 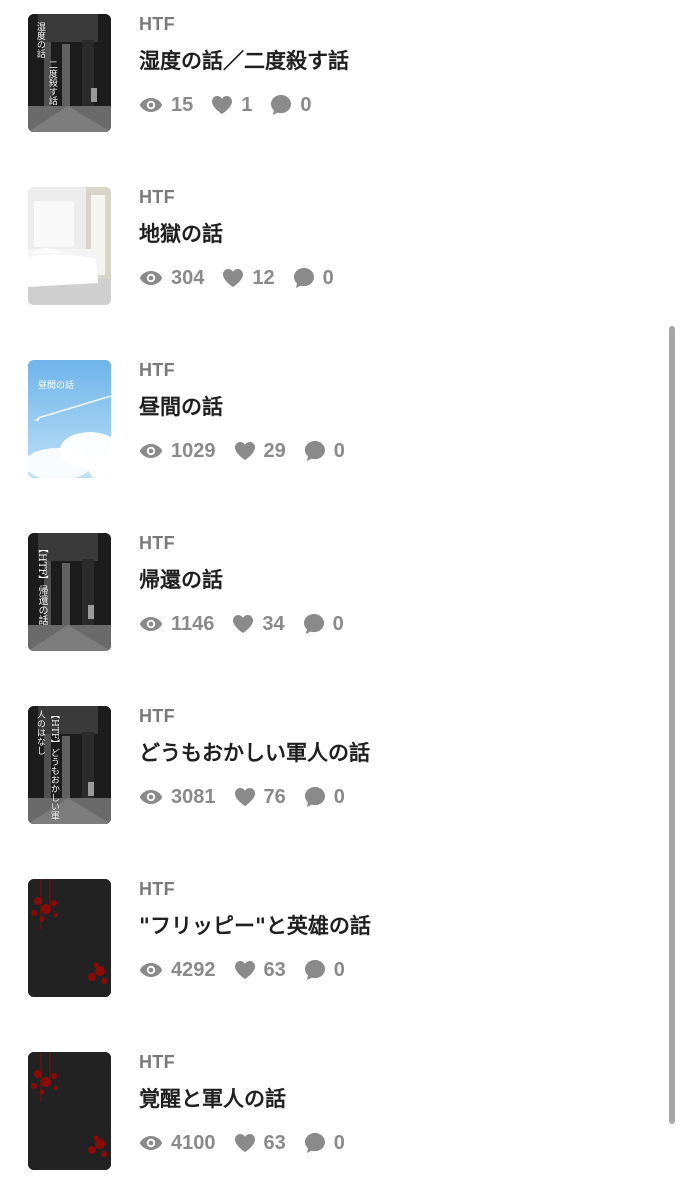 I want to click on story-stats: 4292 63 0, so click(x=251, y=970).